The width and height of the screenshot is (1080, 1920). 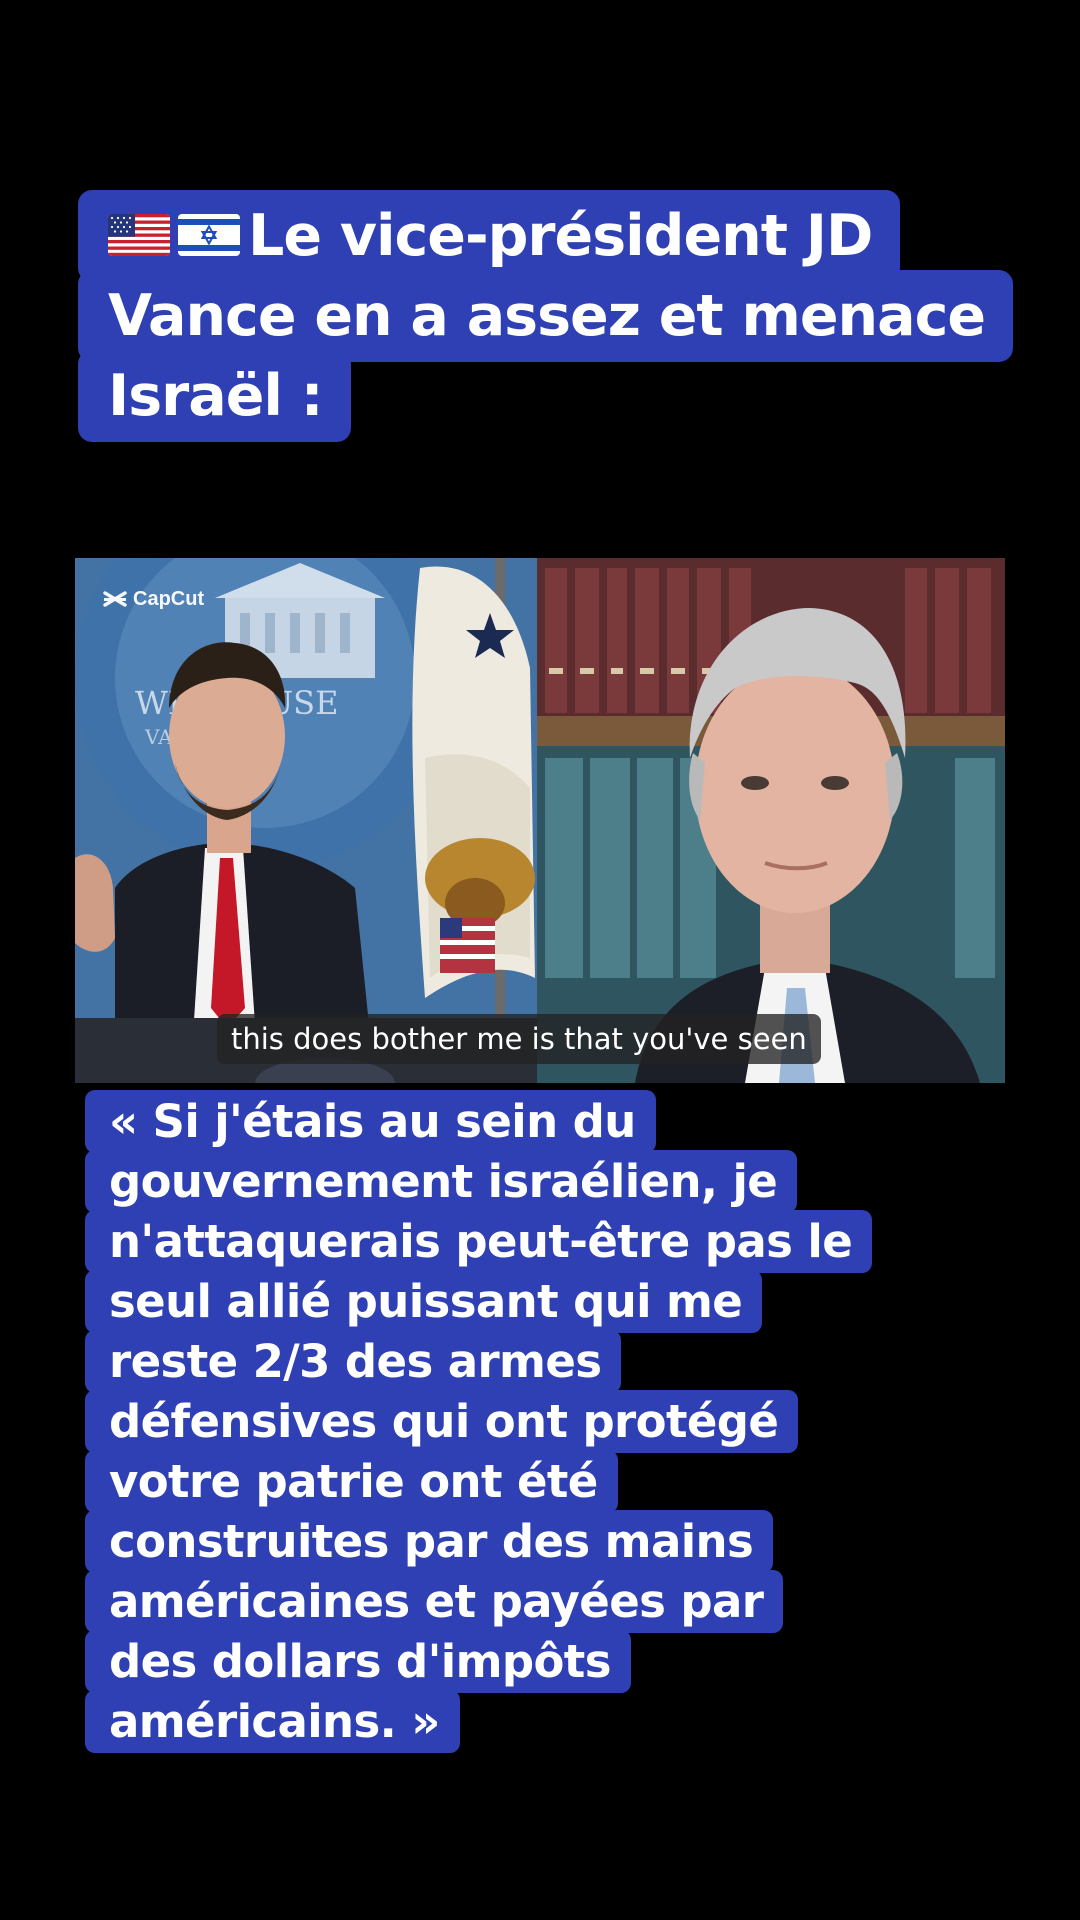 What do you see at coordinates (358, 1661) in the screenshot?
I see `quote-line: des dollars d'impôts` at bounding box center [358, 1661].